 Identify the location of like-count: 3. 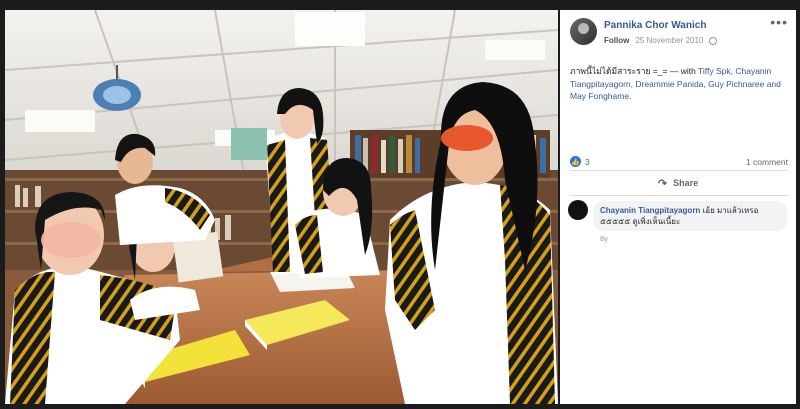
(587, 161).